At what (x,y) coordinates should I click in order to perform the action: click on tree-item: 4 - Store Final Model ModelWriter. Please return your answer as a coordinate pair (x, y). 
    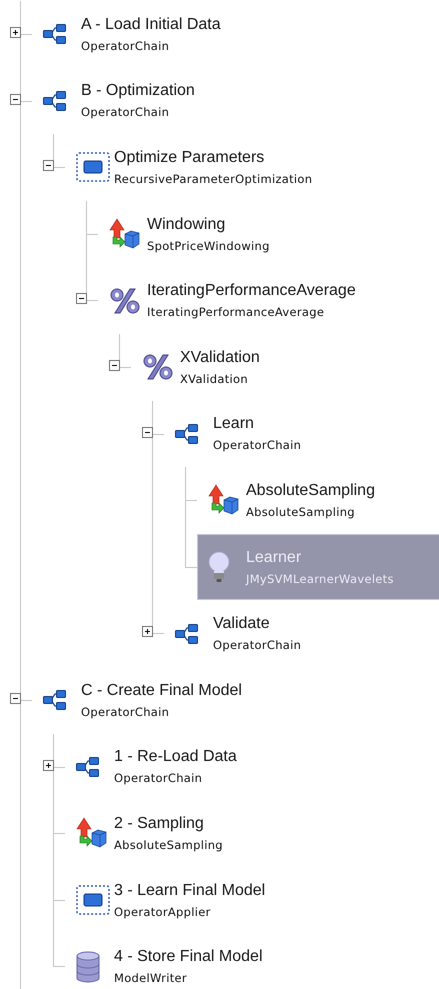
    Looking at the image, I should click on (252, 961).